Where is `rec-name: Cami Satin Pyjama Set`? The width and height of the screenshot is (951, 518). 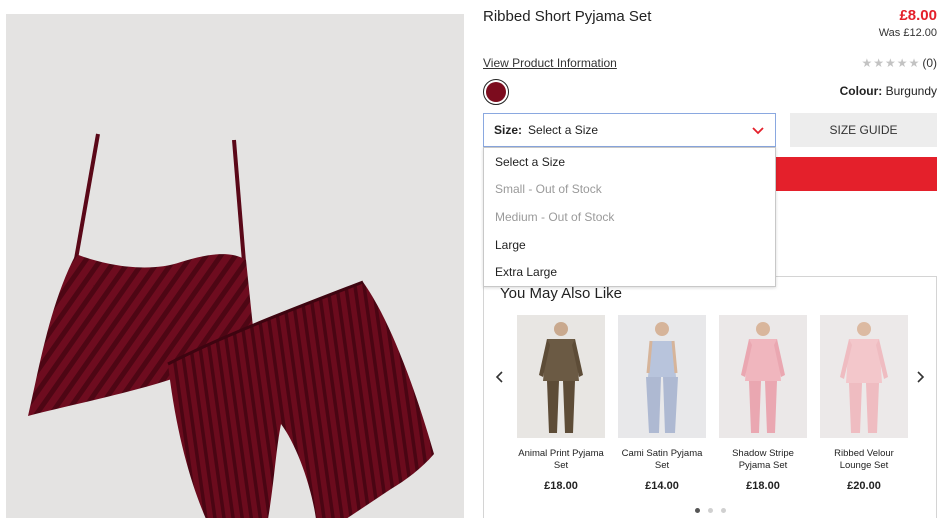 rec-name: Cami Satin Pyjama Set is located at coordinates (662, 459).